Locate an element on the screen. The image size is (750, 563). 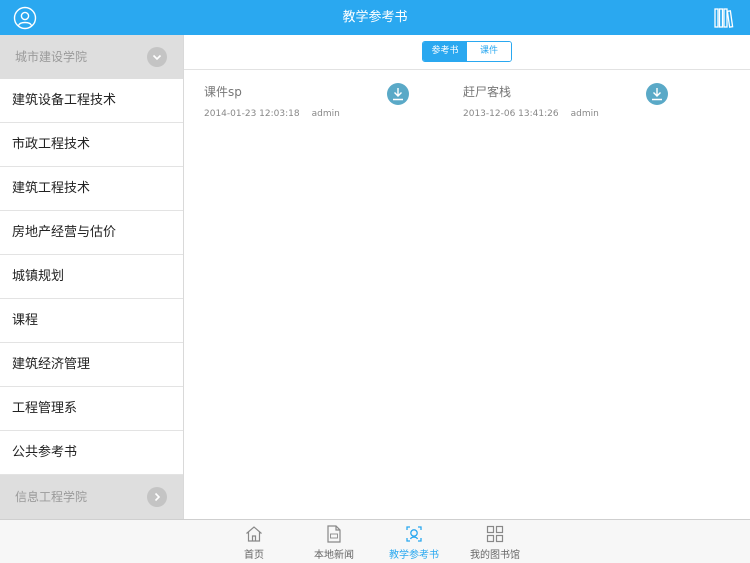
tab-local-news: 本地新闻 is located at coordinates (334, 541).